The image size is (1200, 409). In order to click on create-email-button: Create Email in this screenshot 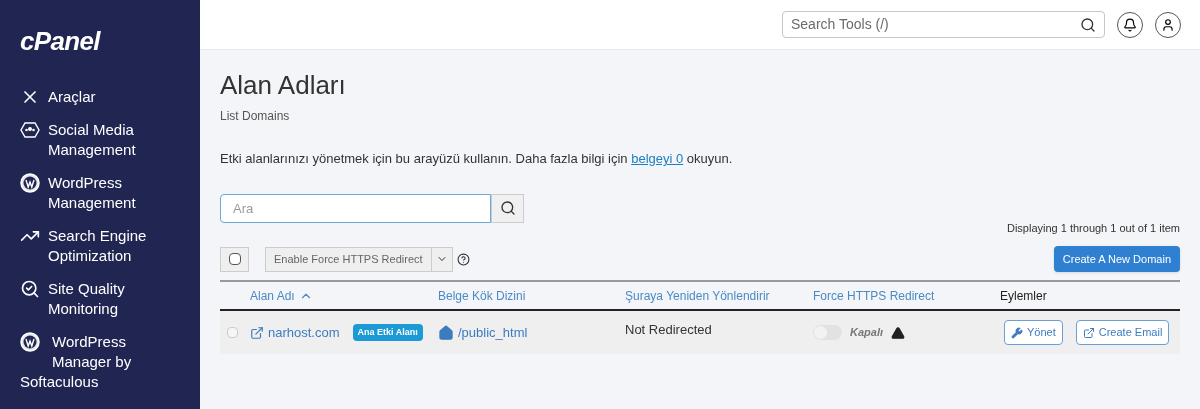, I will do `click(1122, 332)`.